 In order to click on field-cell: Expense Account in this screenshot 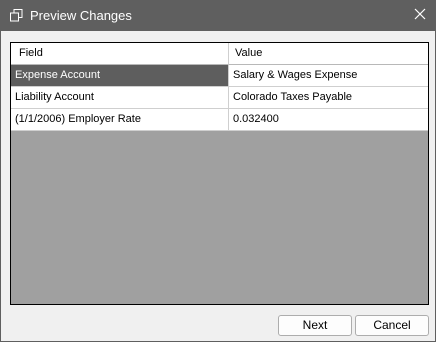, I will do `click(120, 76)`.